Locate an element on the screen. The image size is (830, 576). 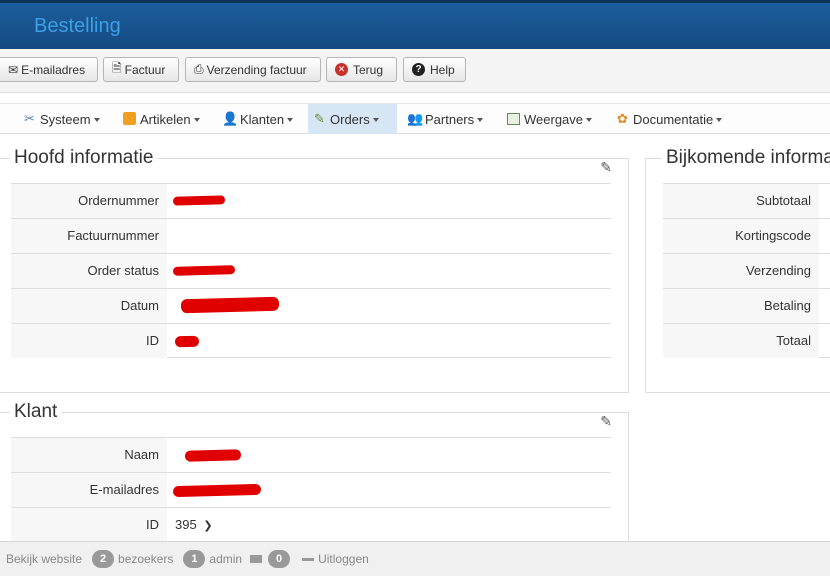
table-row: Order status is located at coordinates (311, 270).